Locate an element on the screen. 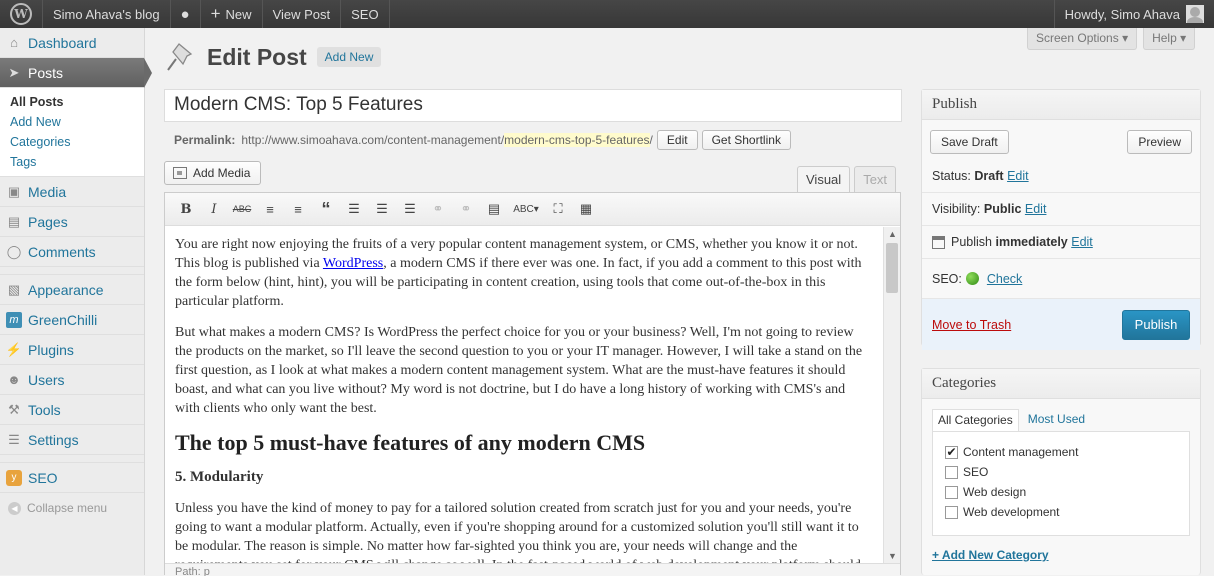 Image resolution: width=1214 pixels, height=576 pixels. sidebar-item-seo: y SEO is located at coordinates (72, 478).